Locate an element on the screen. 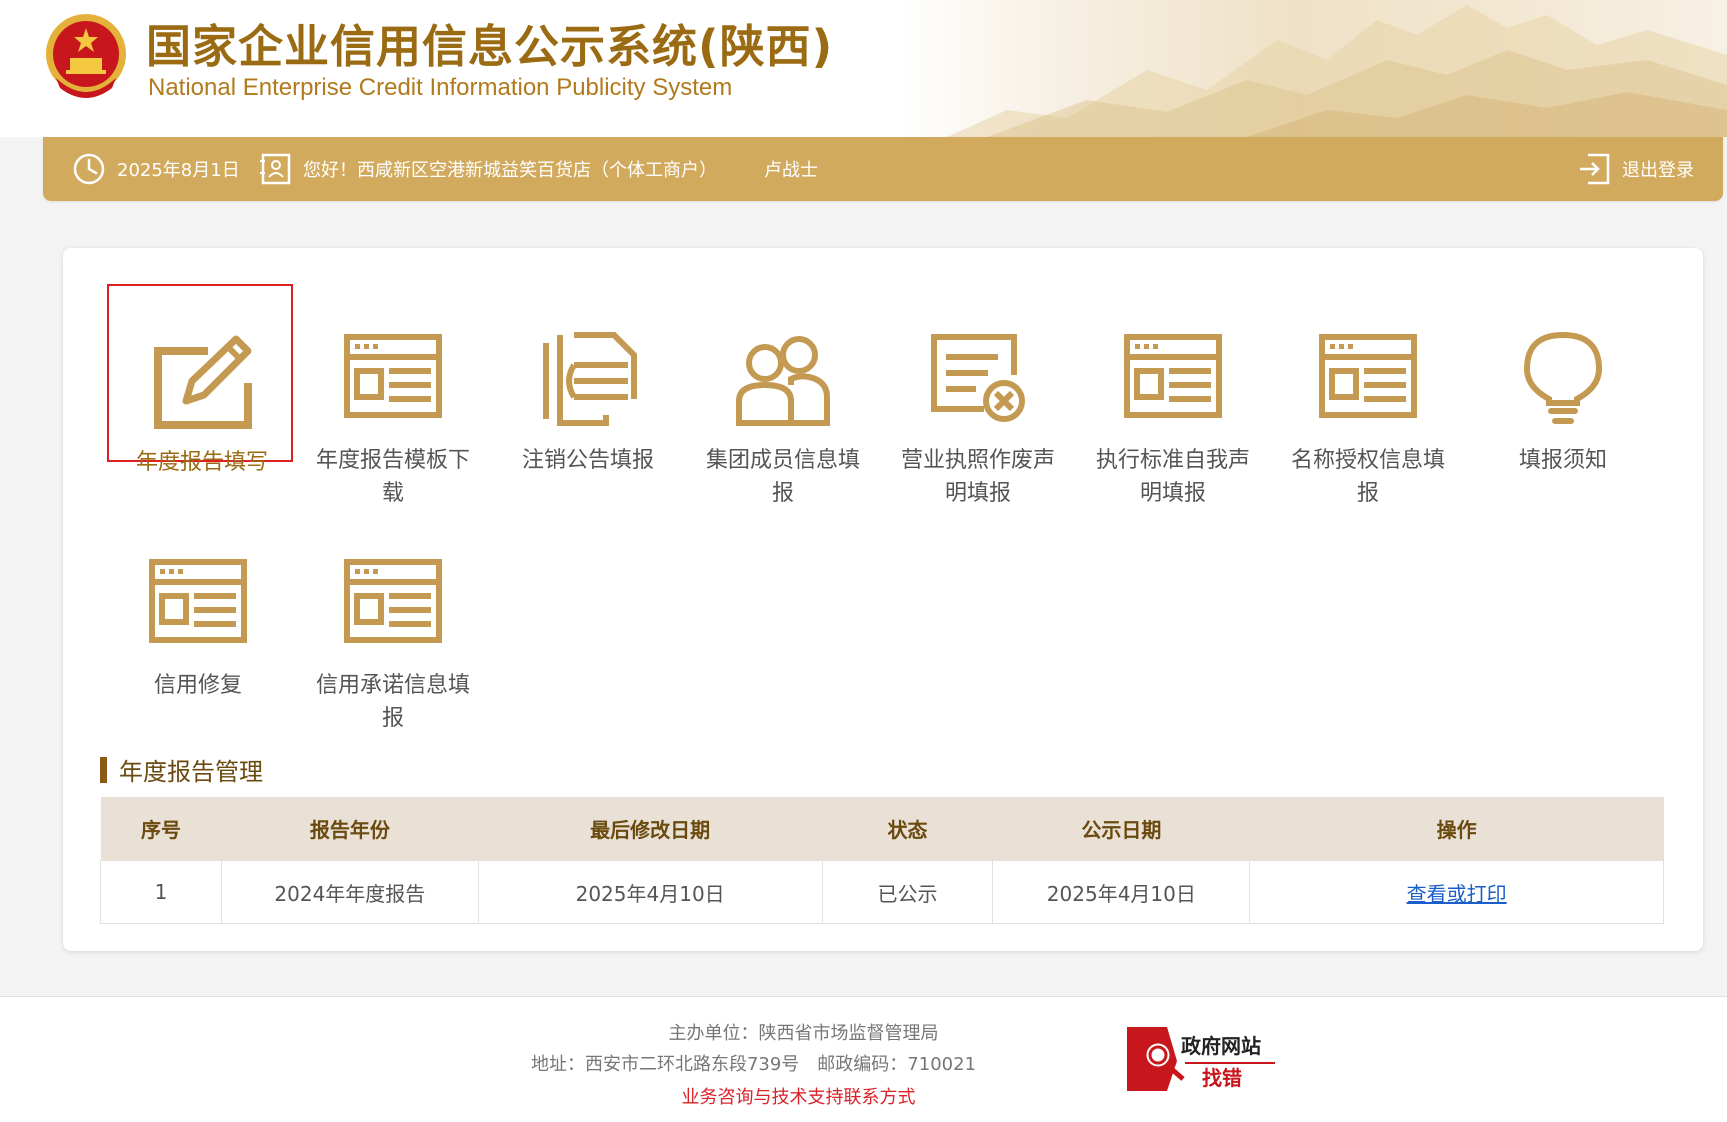 This screenshot has width=1727, height=1122. current-date: 2025年8月1日 is located at coordinates (178, 170).